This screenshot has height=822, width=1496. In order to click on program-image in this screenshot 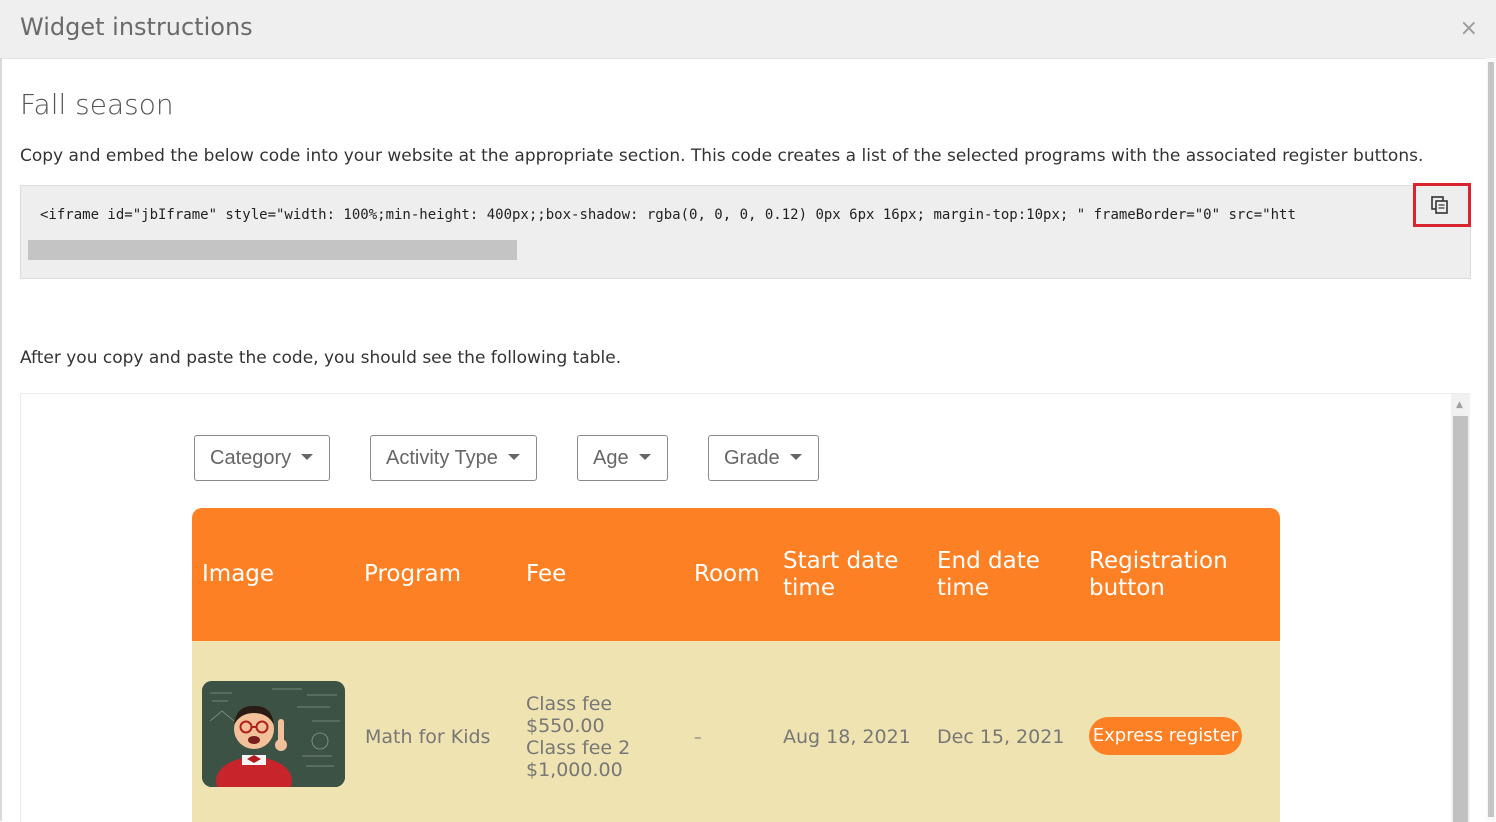, I will do `click(273, 734)`.